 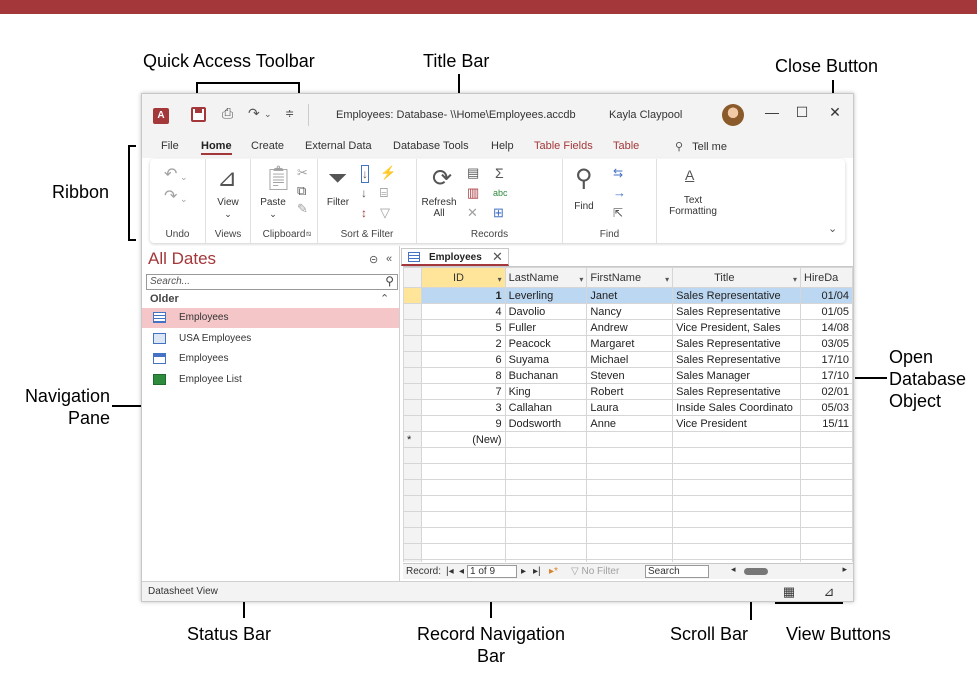 What do you see at coordinates (802, 112) in the screenshot?
I see `maximize-button: ☐` at bounding box center [802, 112].